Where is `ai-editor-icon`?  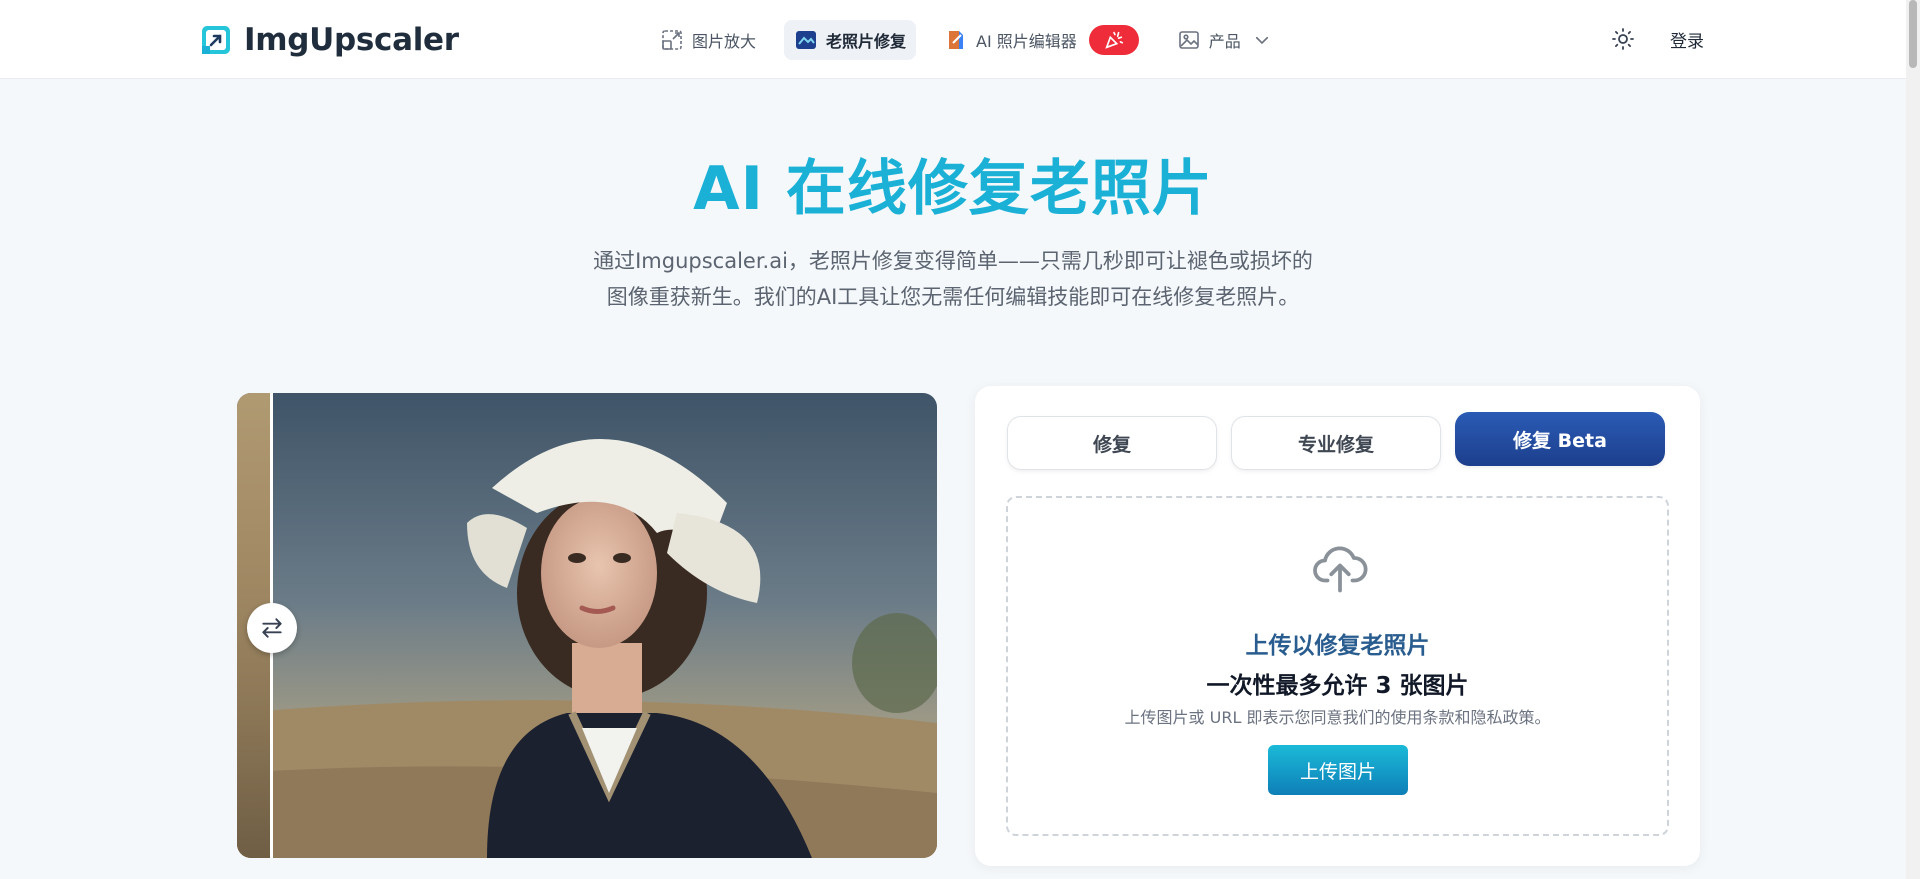 ai-editor-icon is located at coordinates (956, 40).